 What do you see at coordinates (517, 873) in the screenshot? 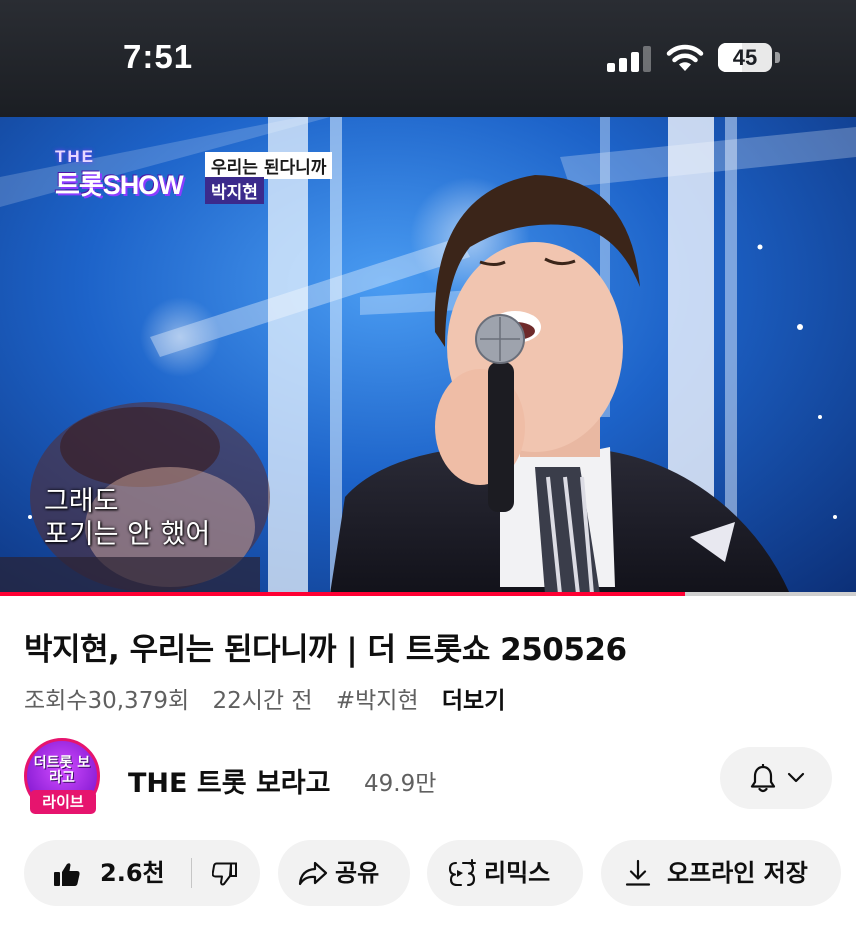
I see `remix-label: 리믹스` at bounding box center [517, 873].